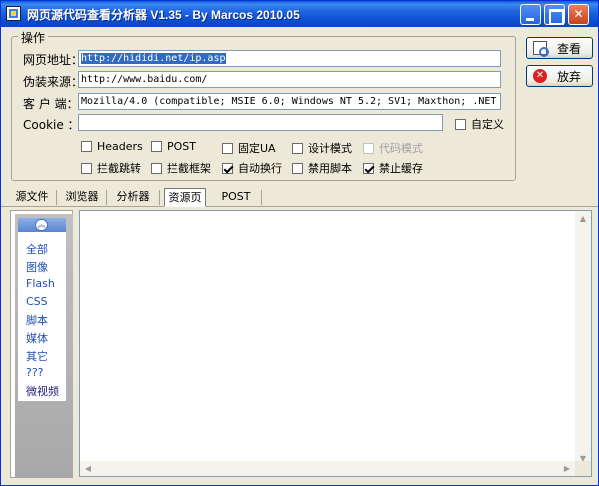 Image resolution: width=599 pixels, height=486 pixels. What do you see at coordinates (260, 122) in the screenshot?
I see `cookie-input` at bounding box center [260, 122].